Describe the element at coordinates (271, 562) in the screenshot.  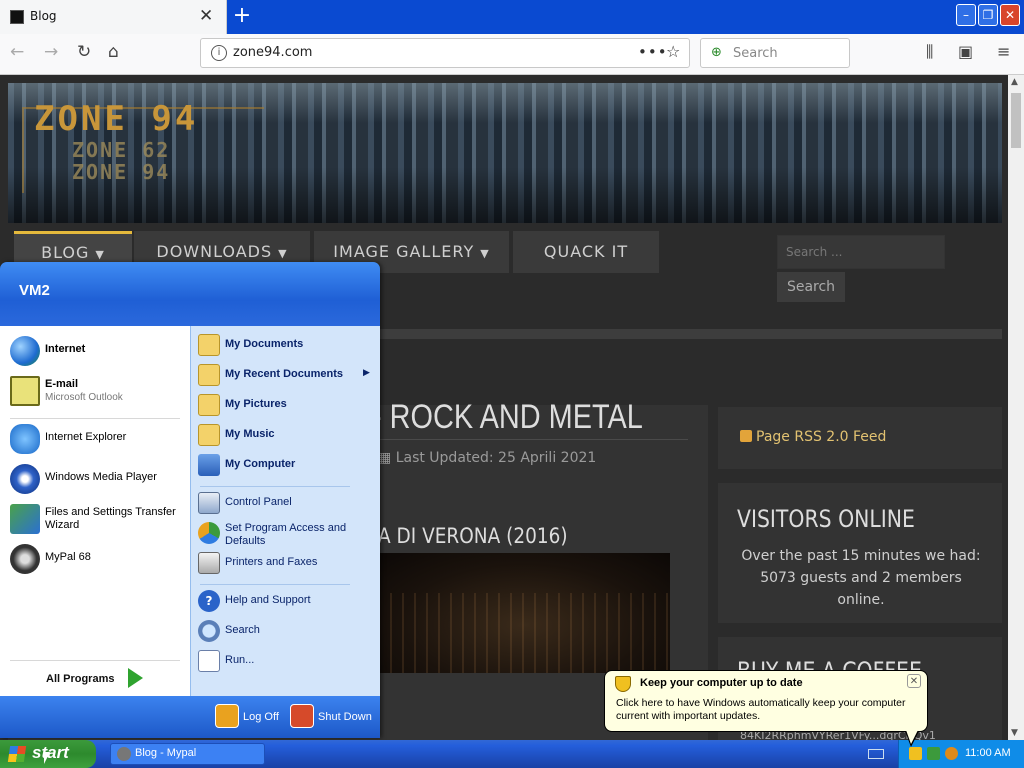
I see `start-right-label: Printers and Faxes` at that location.